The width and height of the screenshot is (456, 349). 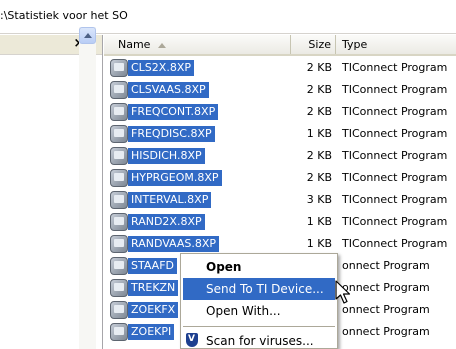 I want to click on antivirus-shield-icon, so click(x=192, y=340).